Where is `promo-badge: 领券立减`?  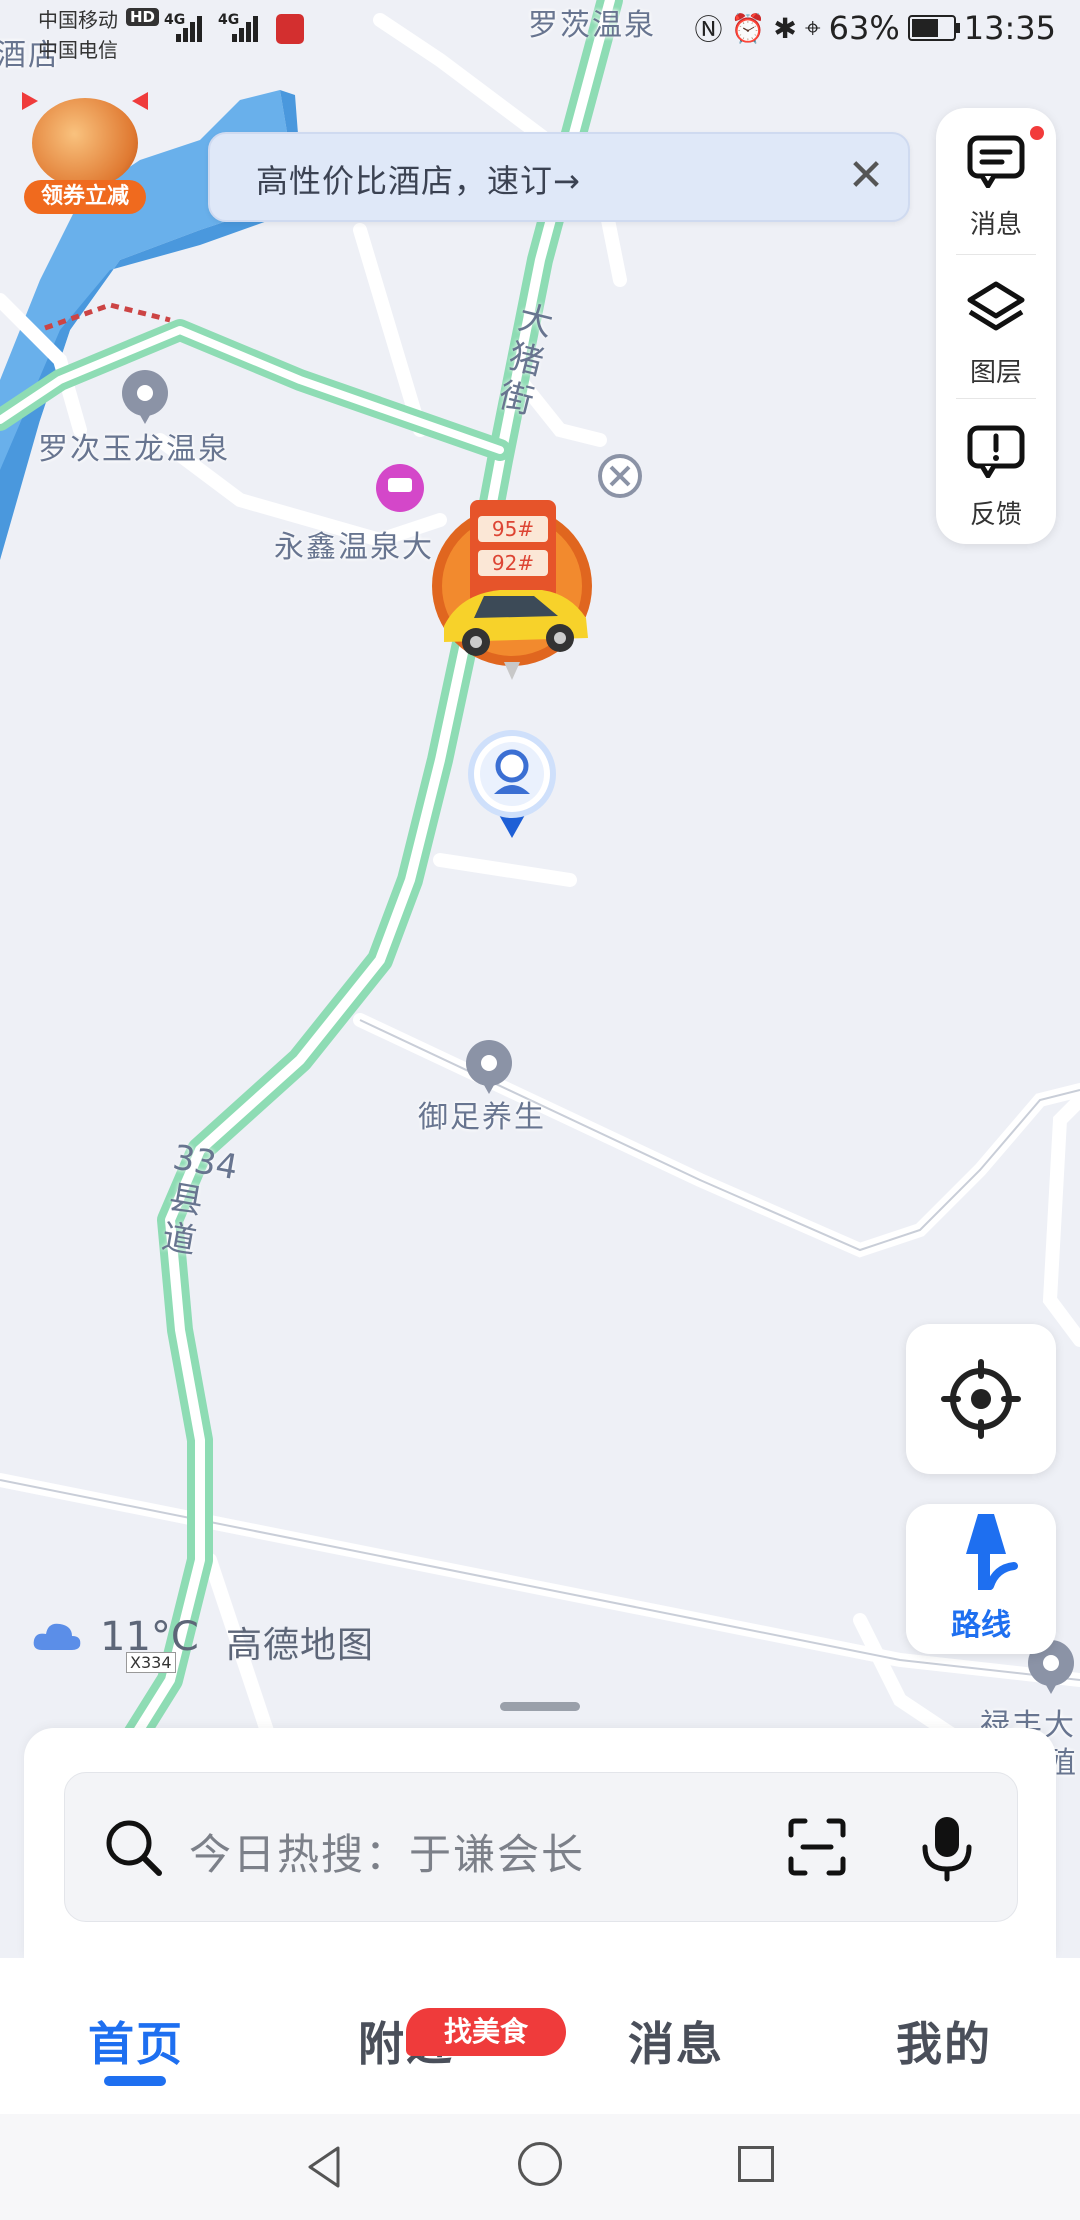 promo-badge: 领券立减 is located at coordinates (85, 197).